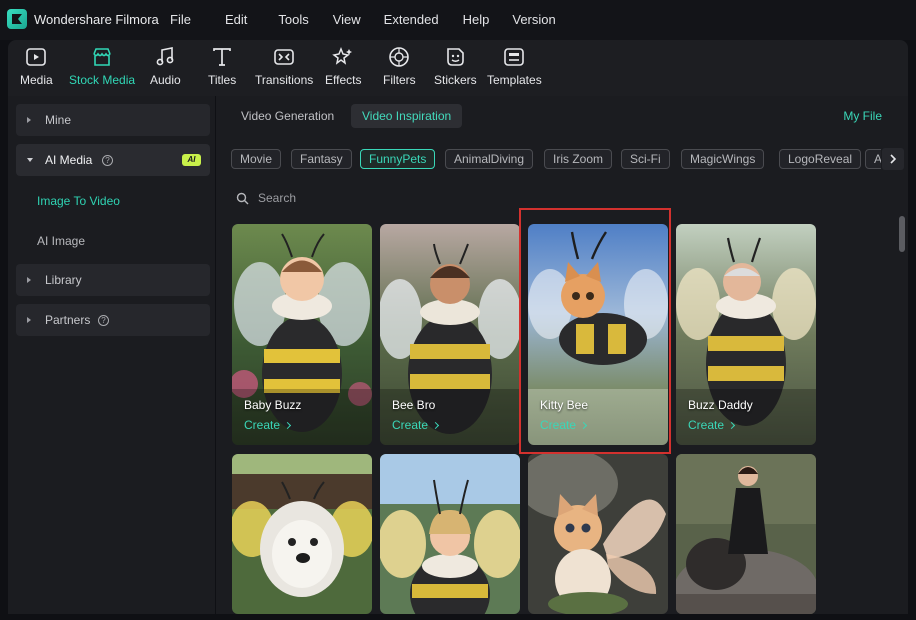  I want to click on card-title: Kitty Bee, so click(564, 405).